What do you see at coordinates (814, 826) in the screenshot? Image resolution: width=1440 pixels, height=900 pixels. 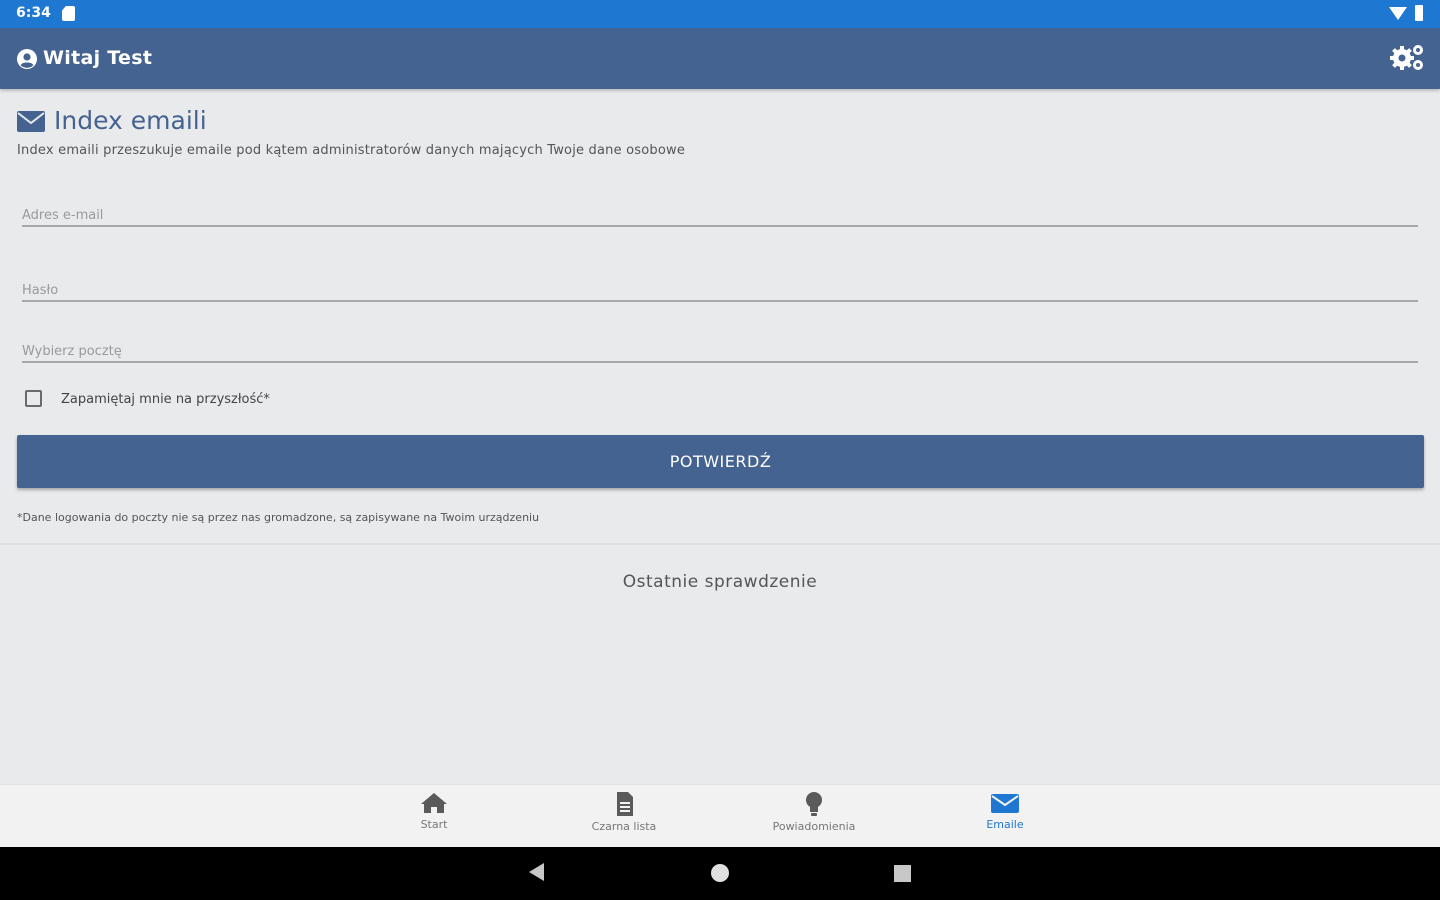 I see `nav-label-notifications: Powiadomienia` at bounding box center [814, 826].